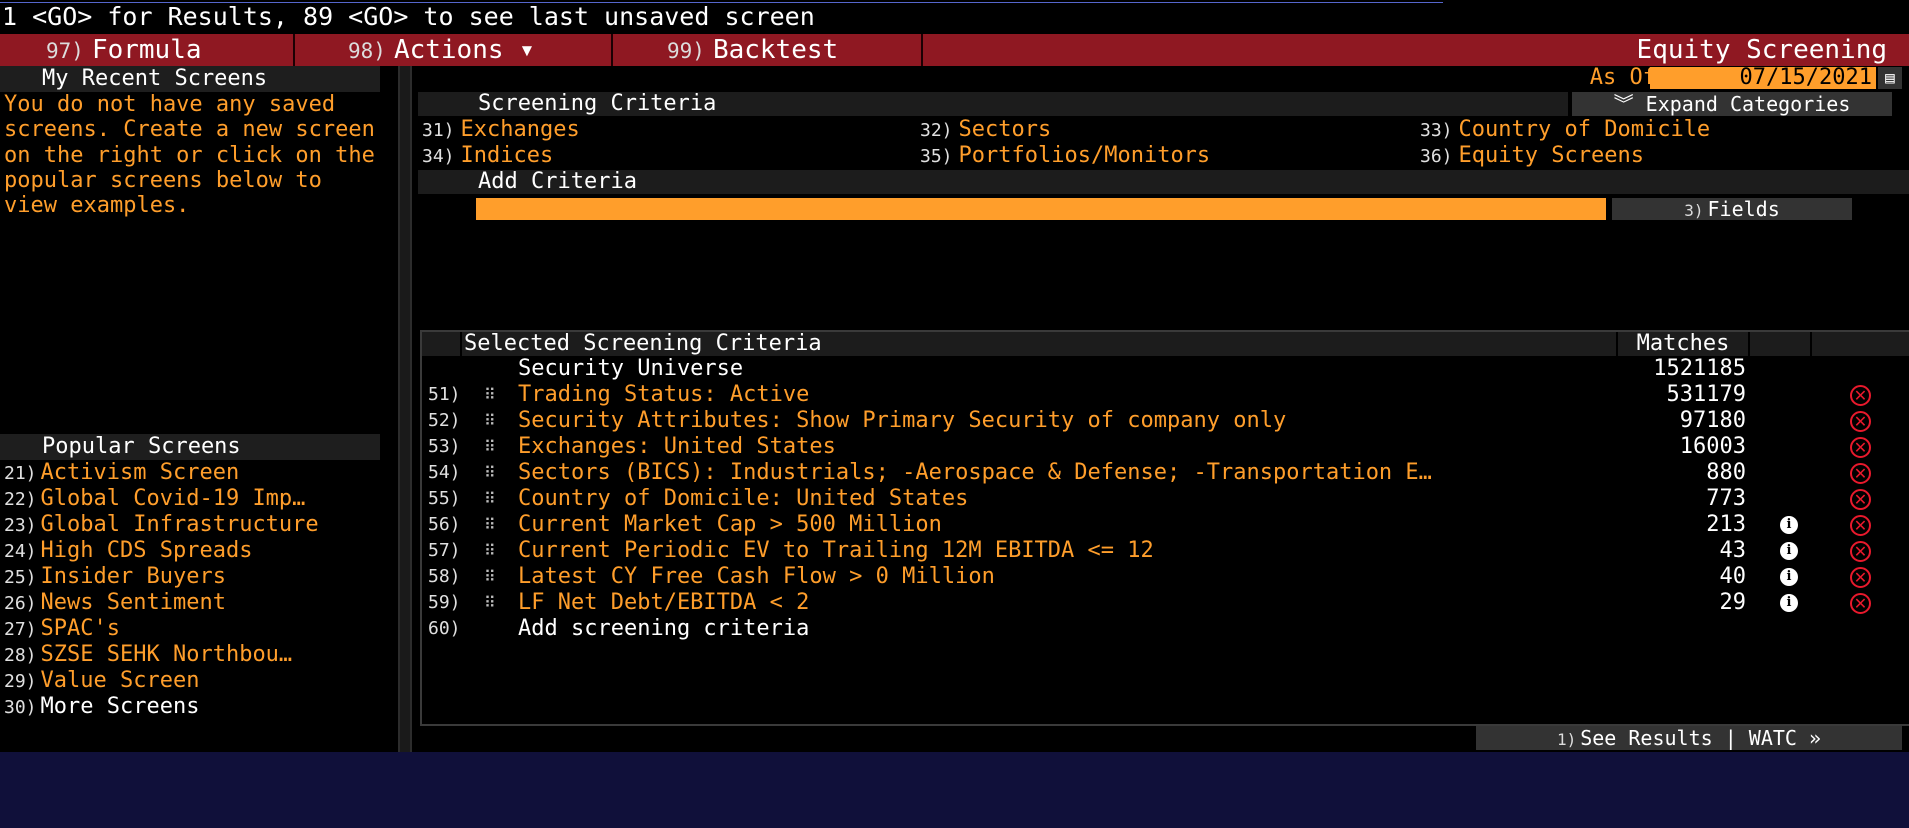 This screenshot has width=1909, height=828. I want to click on popular-item-label: Value Screen, so click(120, 680).